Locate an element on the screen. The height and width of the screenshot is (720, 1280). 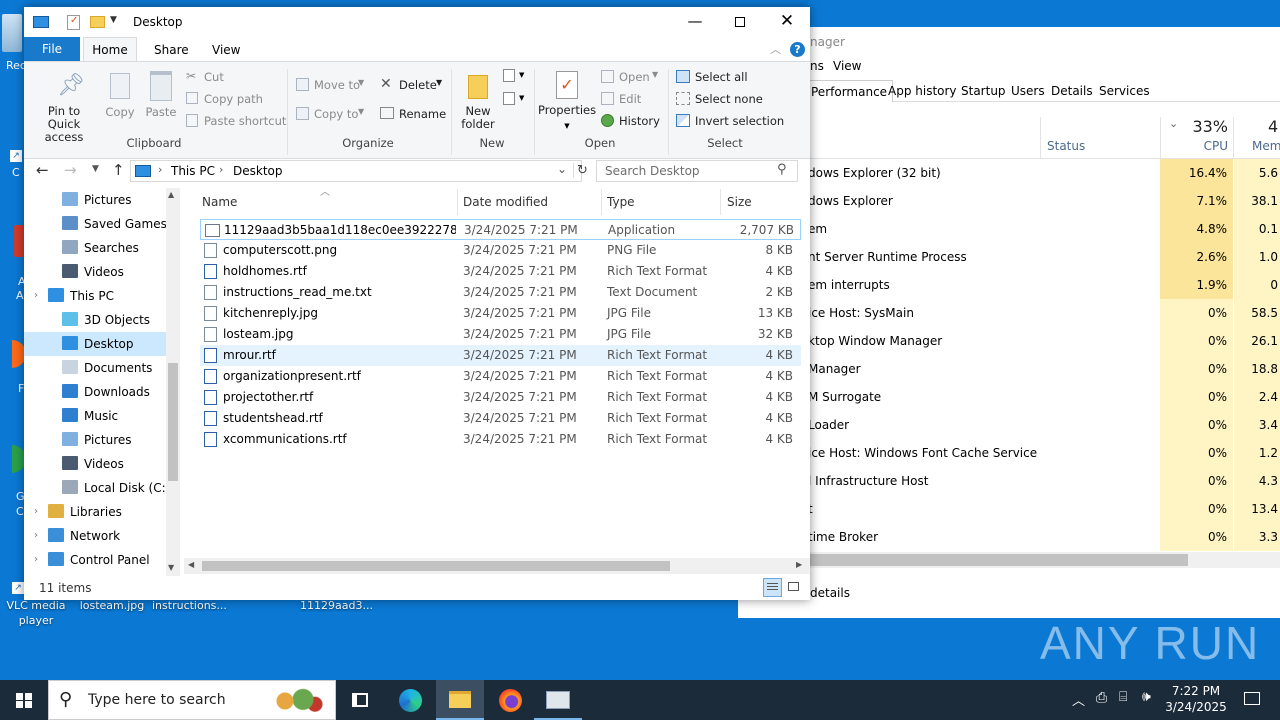
desktop-icon-fragment-3: F is located at coordinates (13, 370).